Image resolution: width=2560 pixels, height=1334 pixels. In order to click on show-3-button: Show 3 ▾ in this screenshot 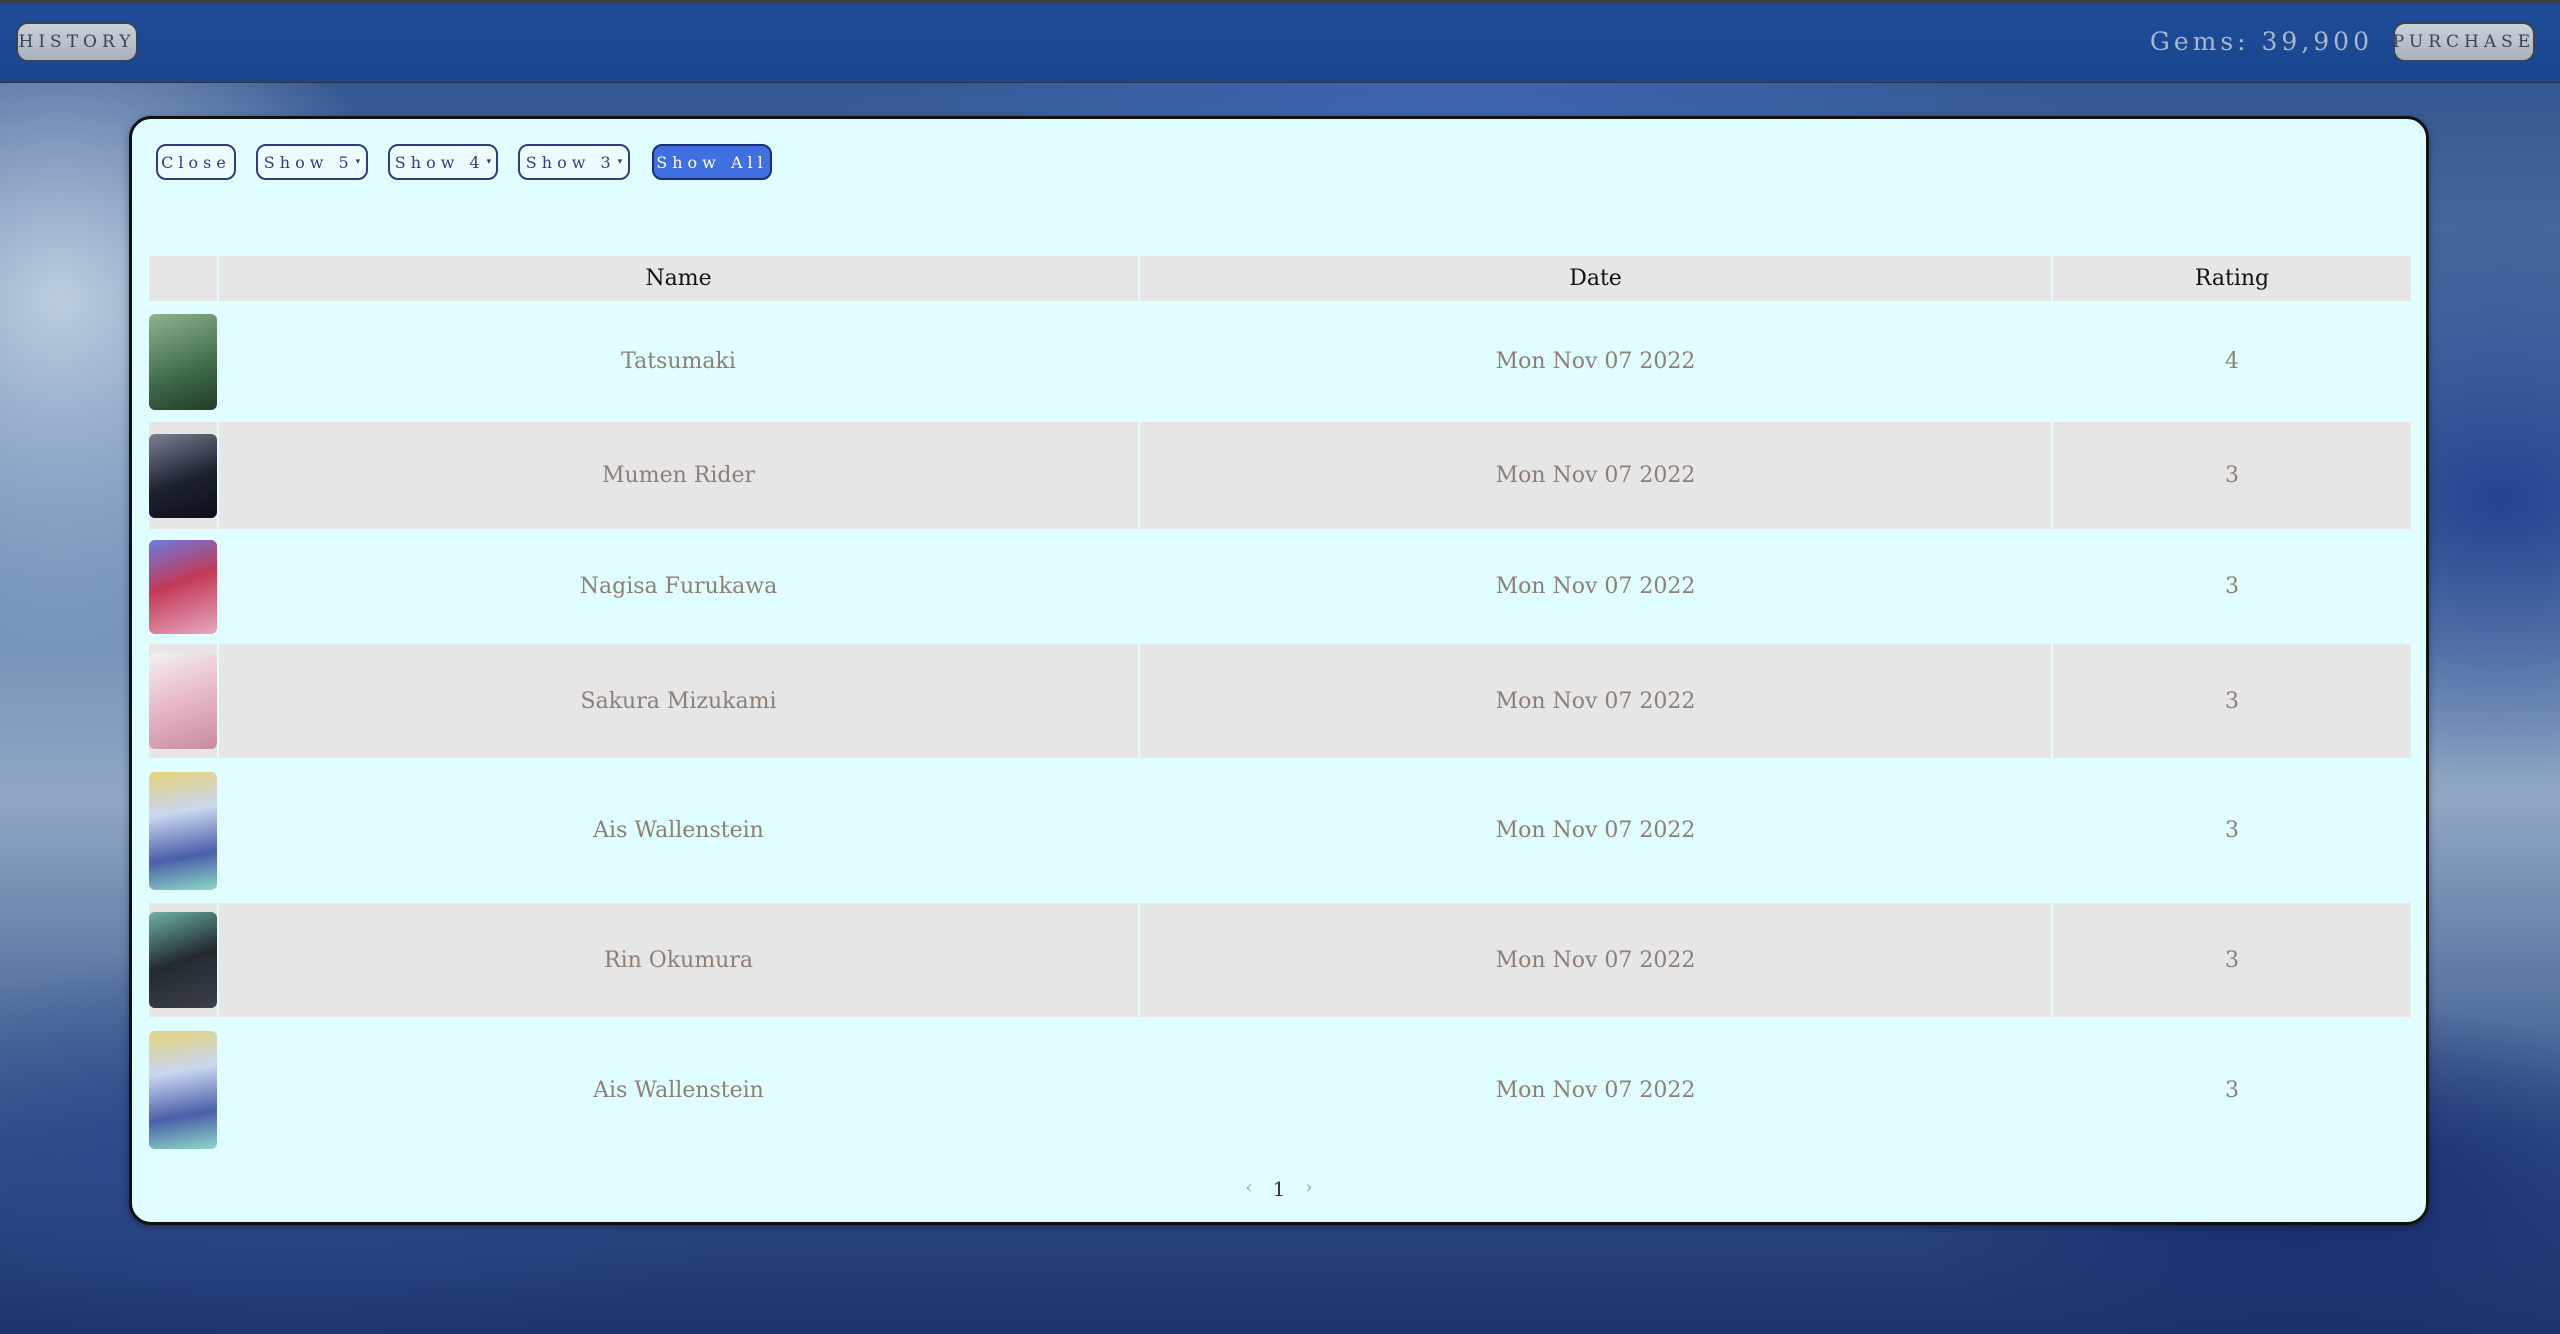, I will do `click(574, 162)`.